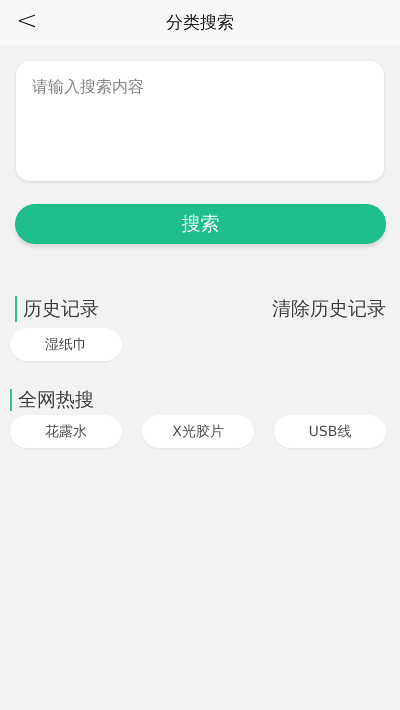 This screenshot has width=400, height=710. I want to click on keyword-chip: 花露水, so click(66, 431).